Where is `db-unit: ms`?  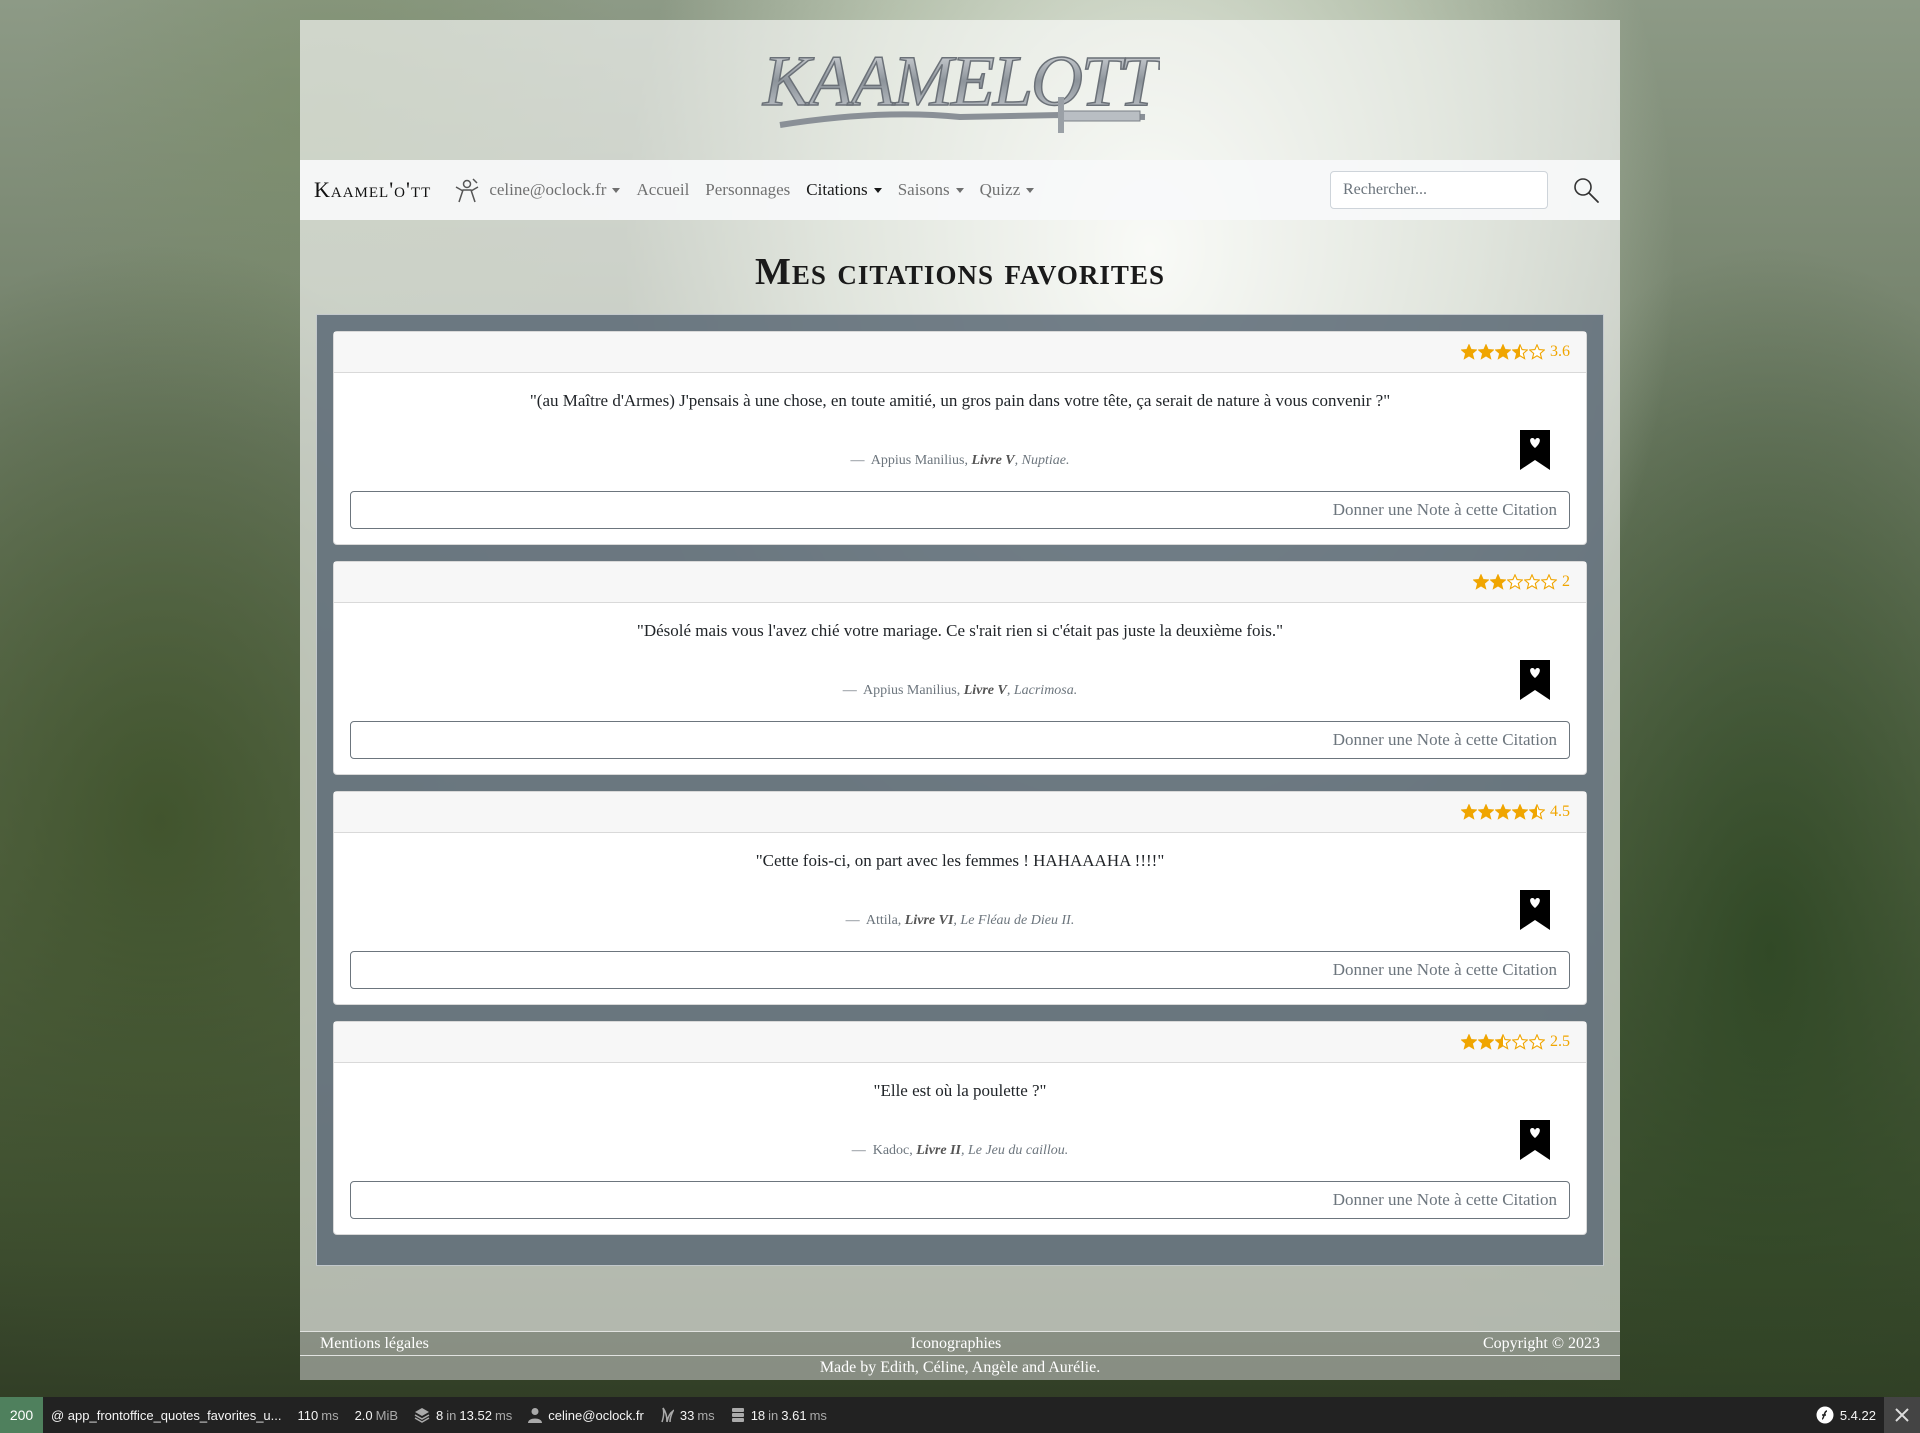 db-unit: ms is located at coordinates (818, 1415).